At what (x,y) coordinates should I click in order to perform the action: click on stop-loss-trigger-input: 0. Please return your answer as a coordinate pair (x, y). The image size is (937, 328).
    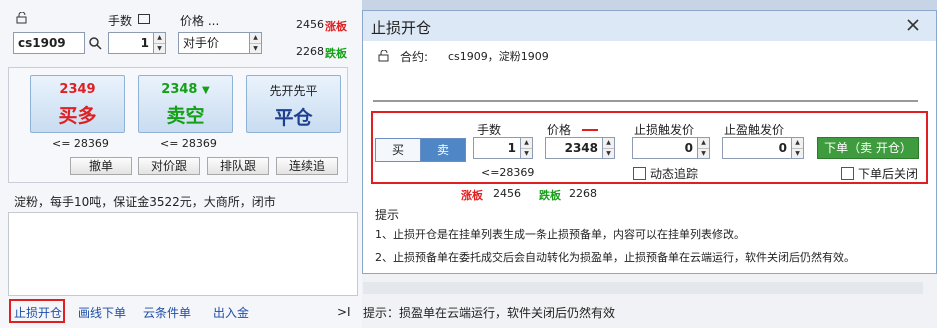
    Looking at the image, I should click on (665, 148).